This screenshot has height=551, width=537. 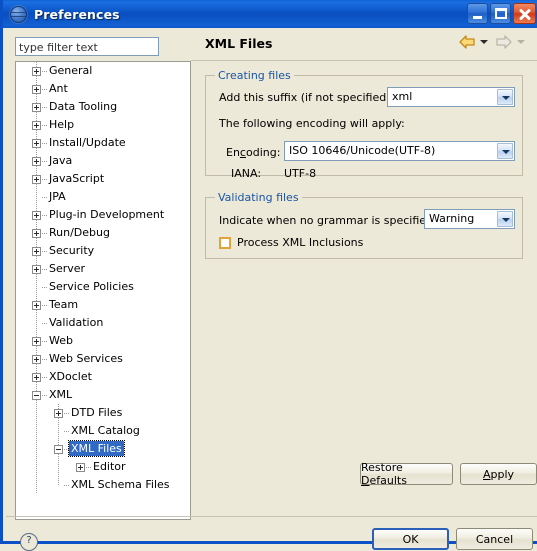 I want to click on tree-item-web: Web, so click(x=103, y=341).